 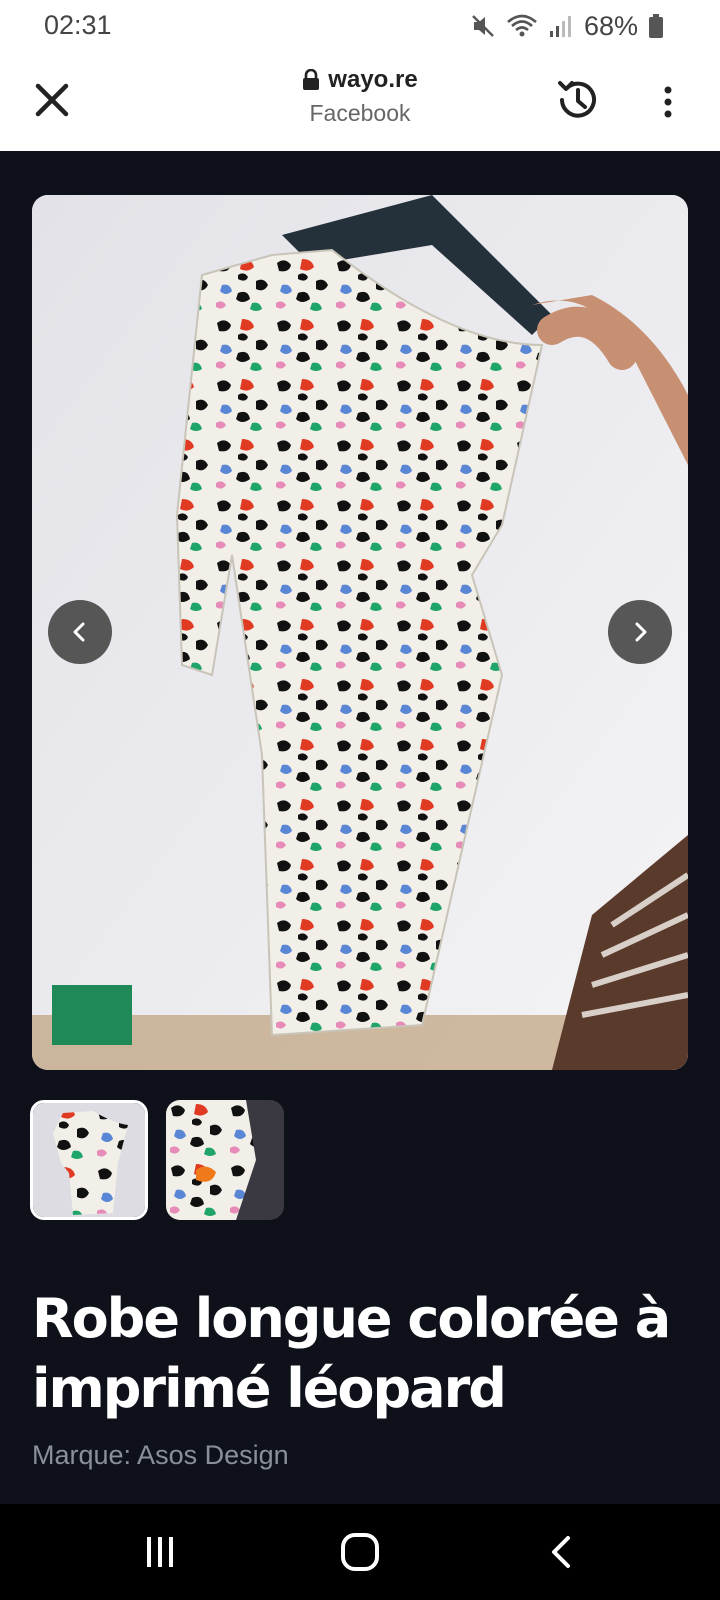 I want to click on thumbnail-1-image, so click(x=89, y=1160).